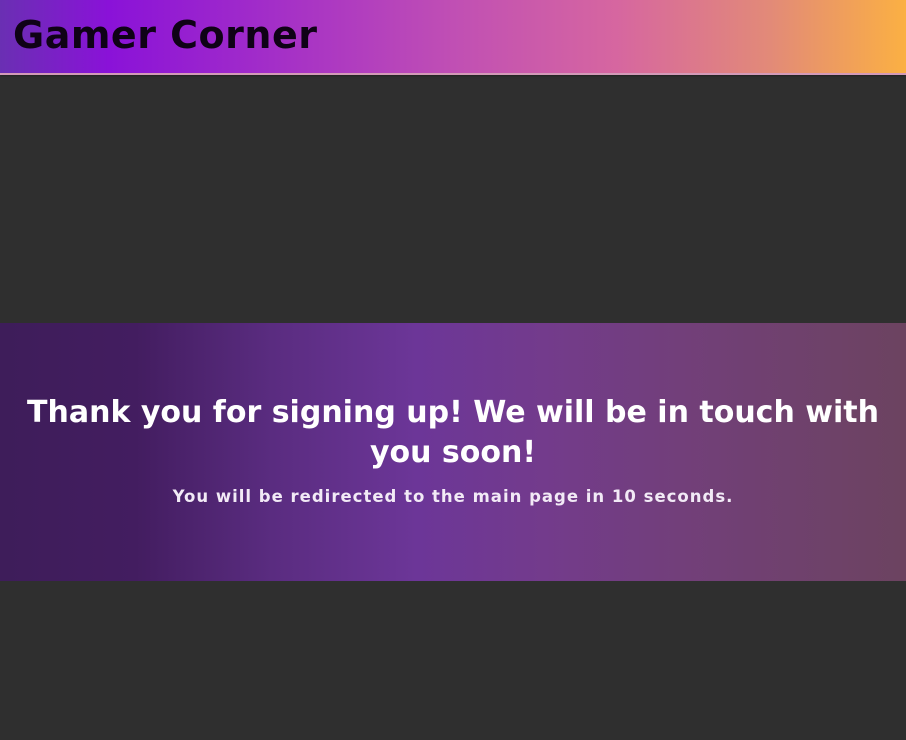 This screenshot has height=740, width=906. Describe the element at coordinates (165, 35) in the screenshot. I see `site-title: Gamer Corner` at that location.